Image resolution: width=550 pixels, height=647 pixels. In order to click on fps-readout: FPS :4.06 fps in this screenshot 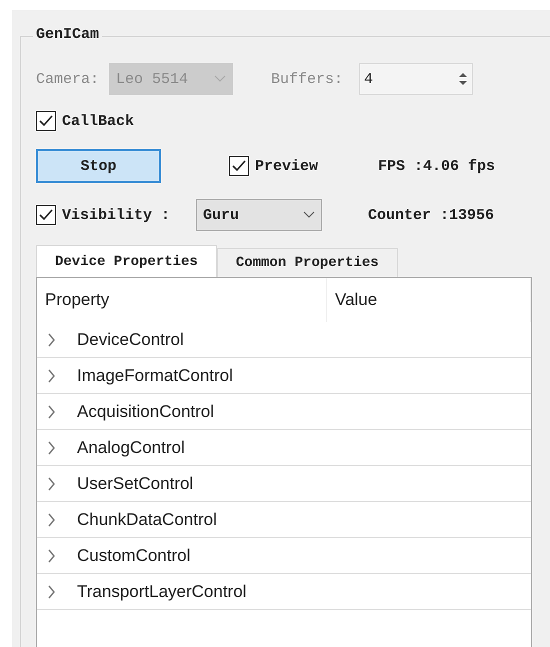, I will do `click(437, 166)`.